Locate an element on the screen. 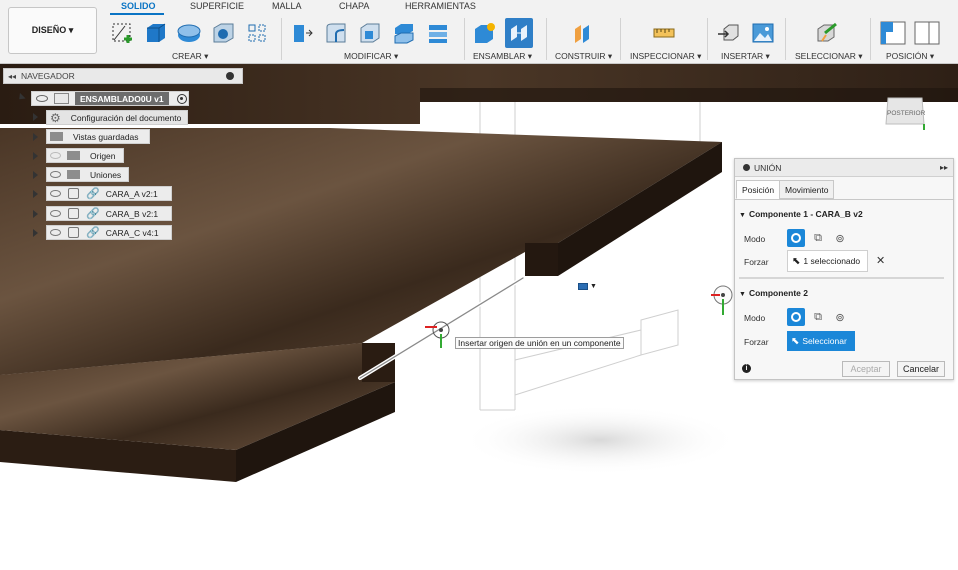 The height and width of the screenshot is (570, 958). nav-item-saved-views: Vistas guardadas is located at coordinates (98, 136).